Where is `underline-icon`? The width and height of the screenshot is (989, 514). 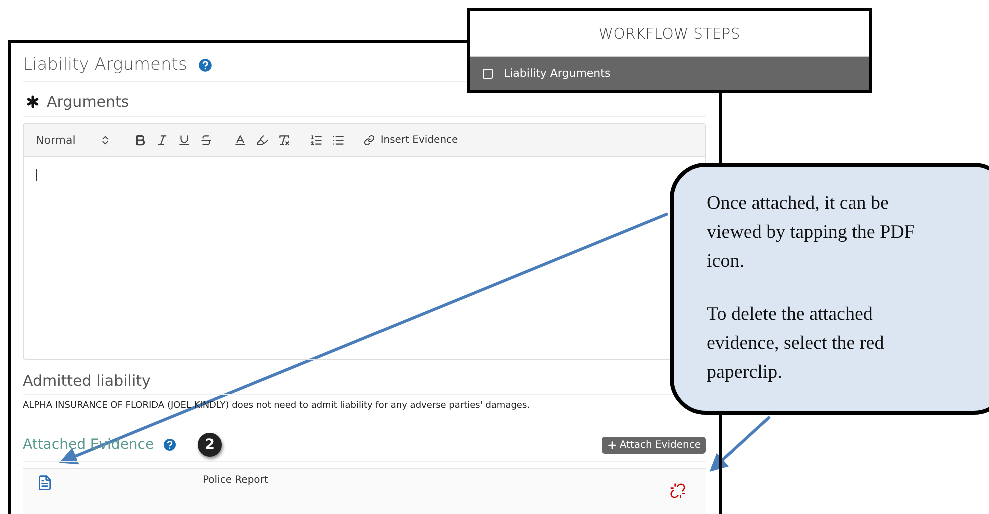
underline-icon is located at coordinates (184, 140).